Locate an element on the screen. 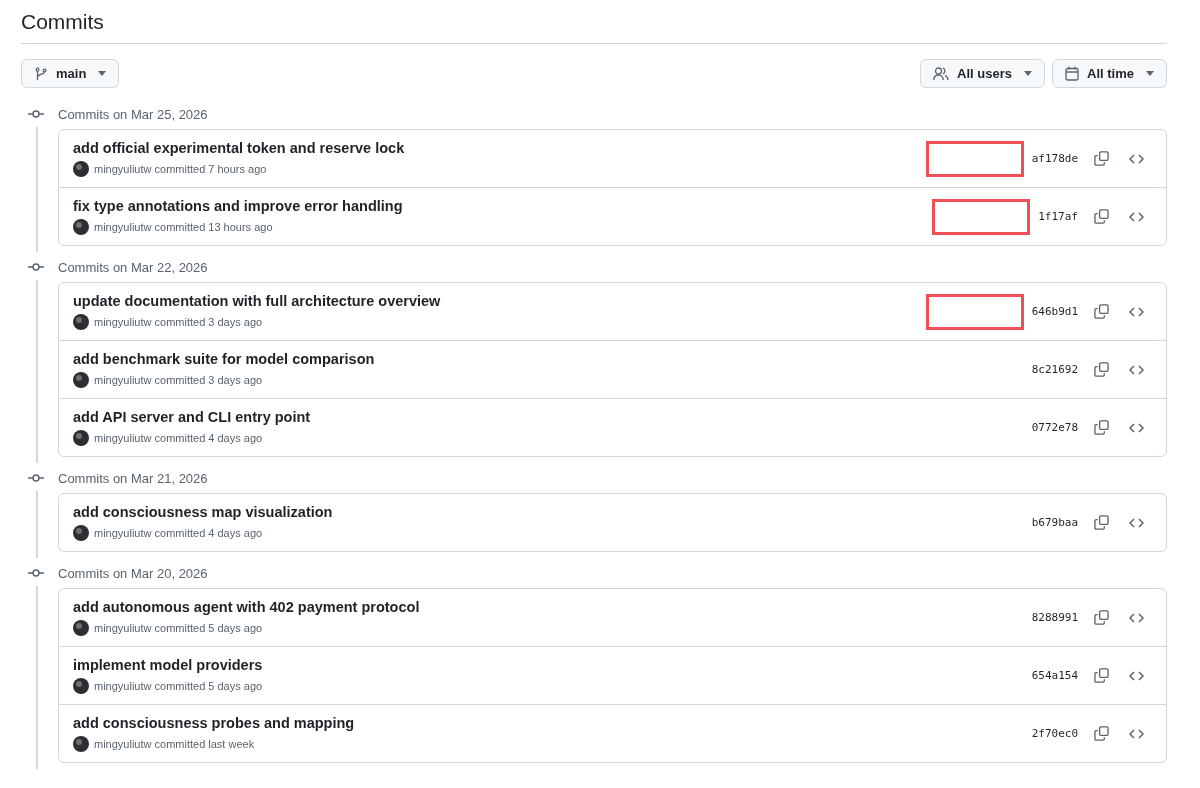 The width and height of the screenshot is (1200, 788). commit-hash-link: 0772e78 is located at coordinates (1054, 427).